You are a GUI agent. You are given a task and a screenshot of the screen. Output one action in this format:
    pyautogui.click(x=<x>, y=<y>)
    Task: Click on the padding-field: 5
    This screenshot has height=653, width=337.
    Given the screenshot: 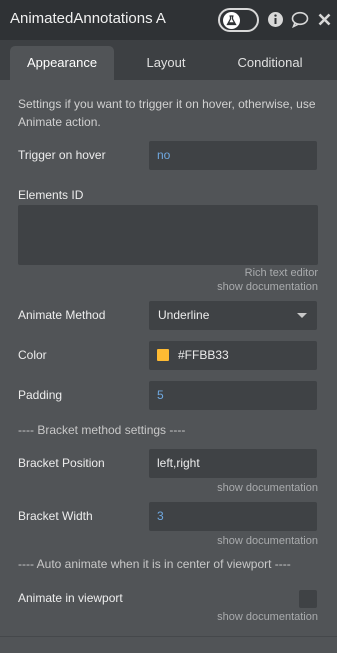 What is the action you would take?
    pyautogui.click(x=233, y=395)
    